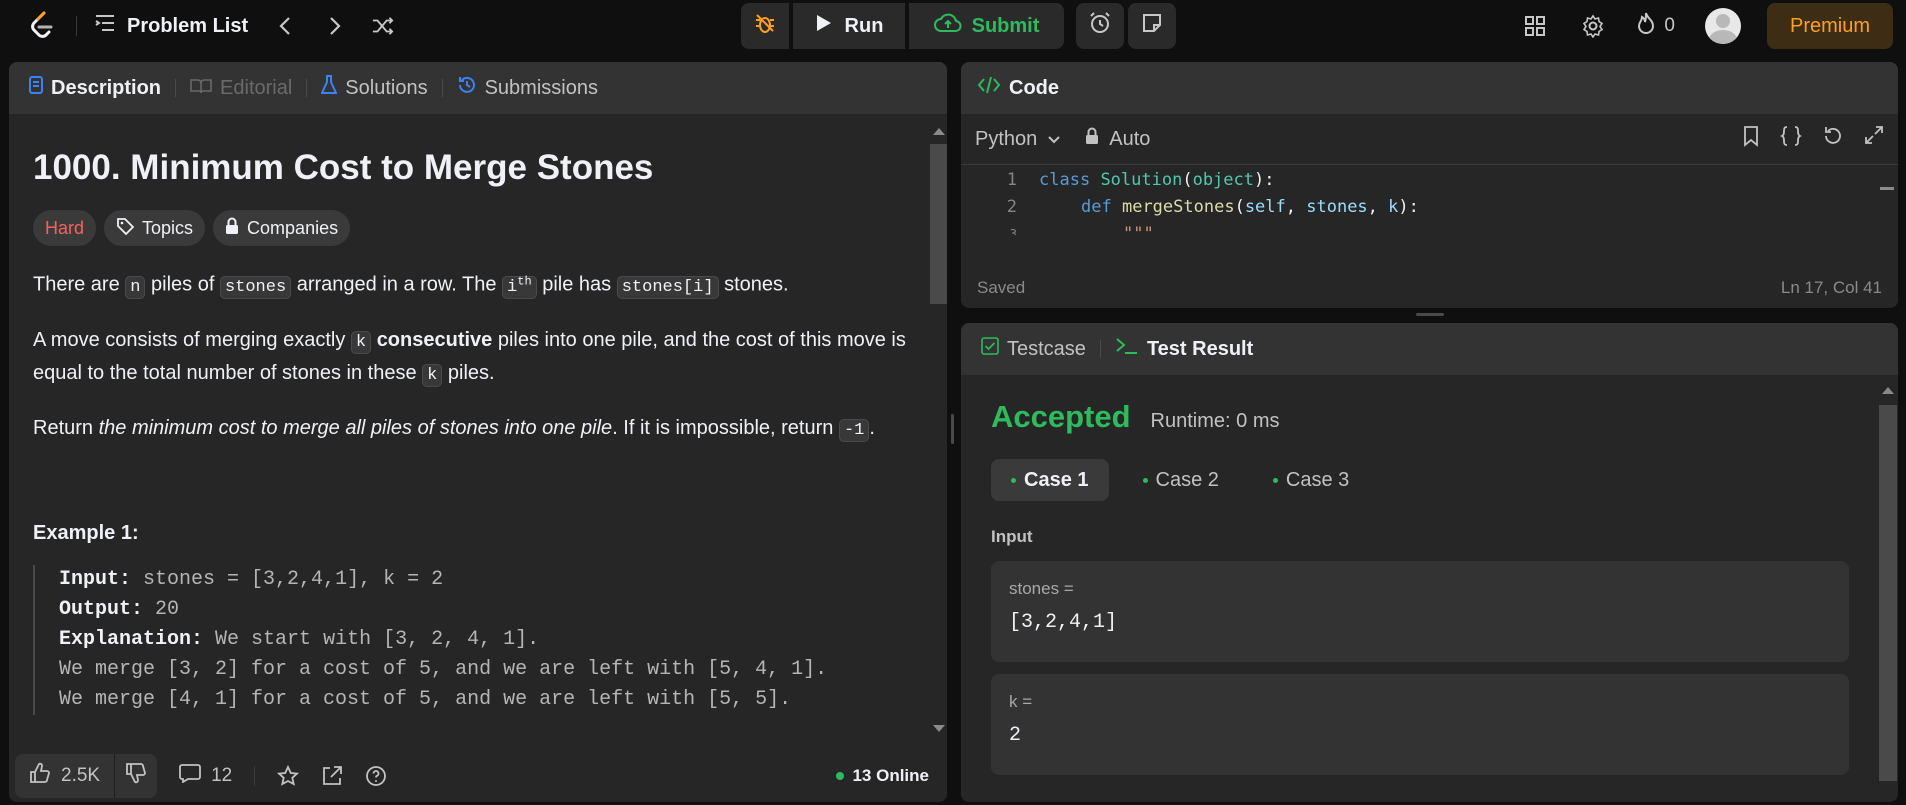 The image size is (1906, 805). I want to click on pass-dot-icon, so click(1013, 480).